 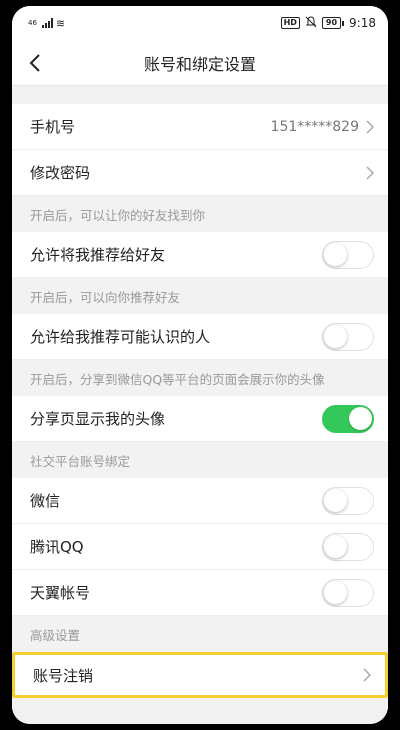 I want to click on wechat-label: 微信, so click(x=45, y=501).